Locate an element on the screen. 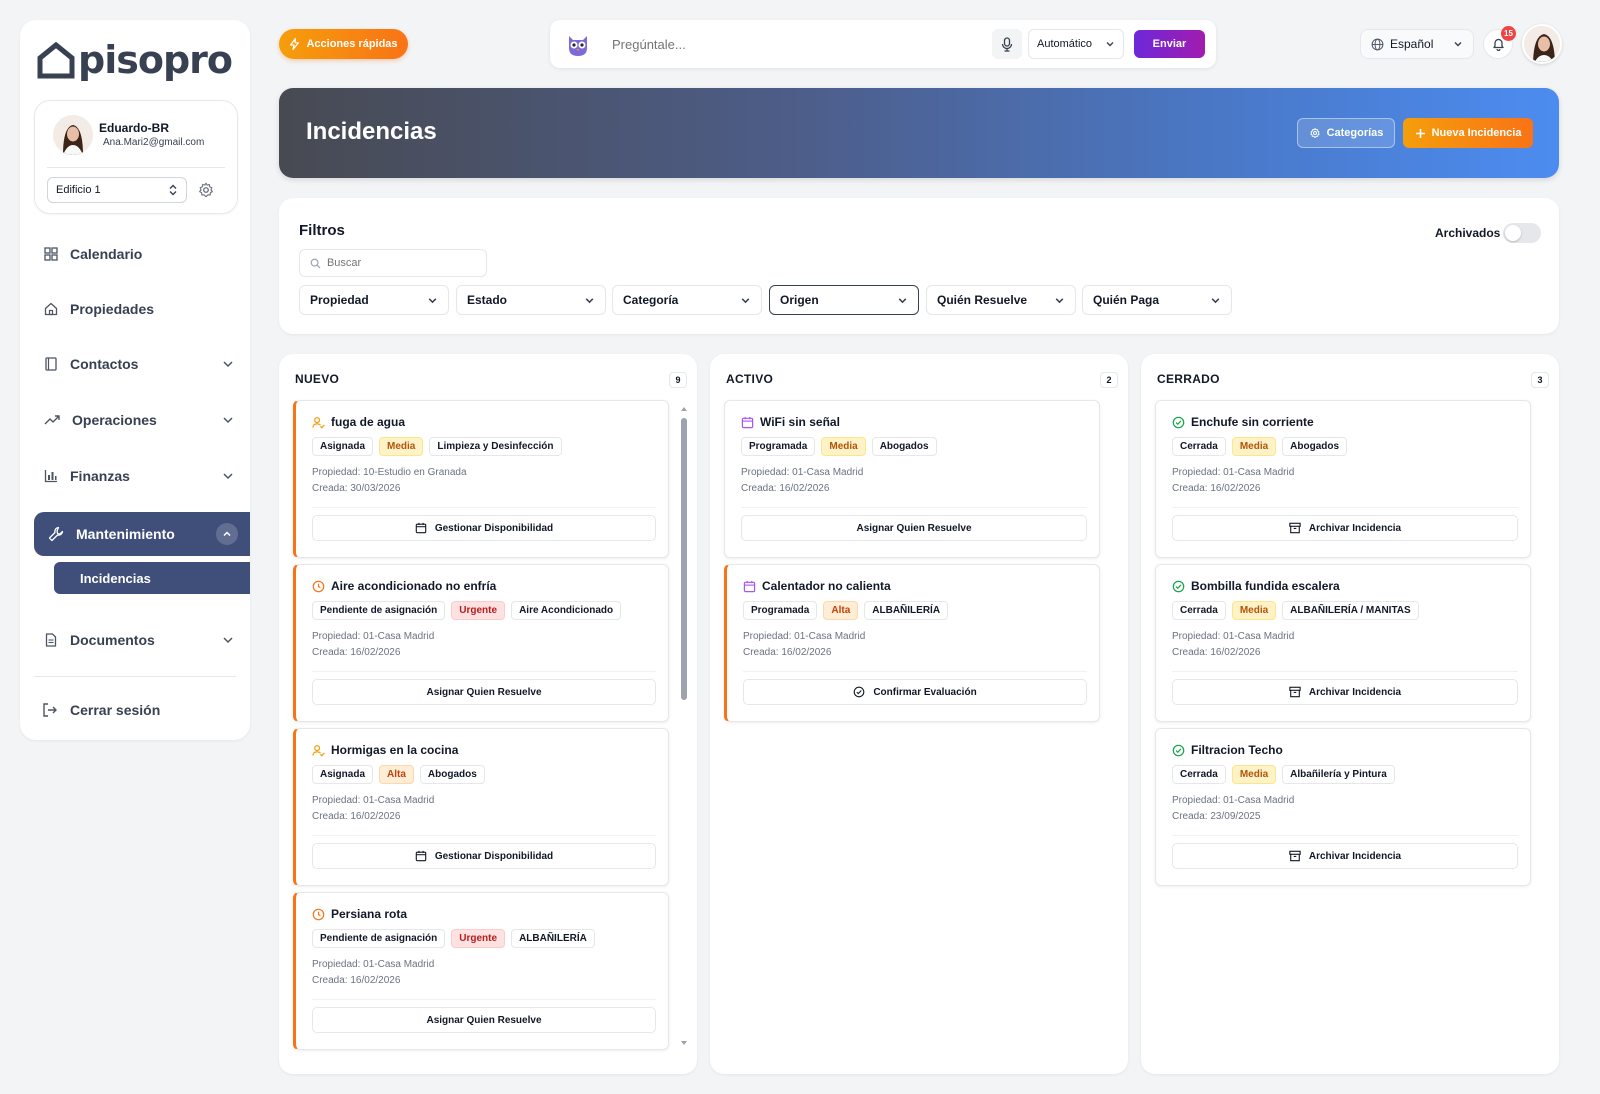  sidebar-item-properties: Propiedades is located at coordinates (139, 309).